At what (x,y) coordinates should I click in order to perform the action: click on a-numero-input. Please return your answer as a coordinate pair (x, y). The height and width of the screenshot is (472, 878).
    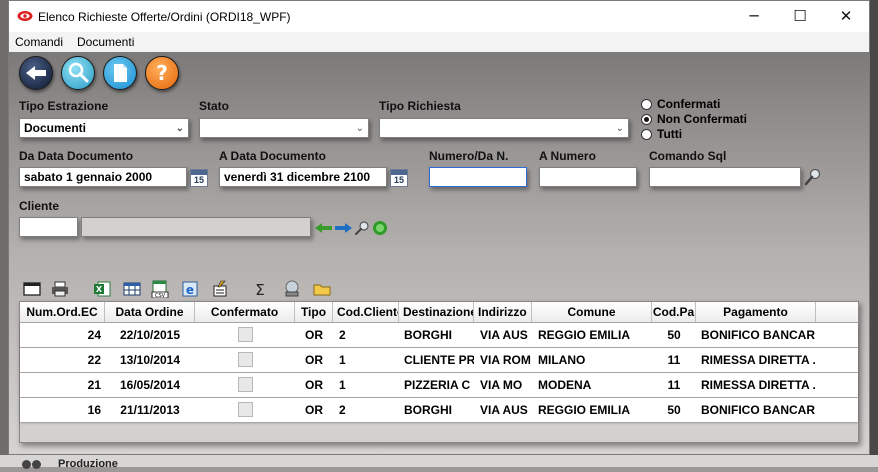
    Looking at the image, I should click on (588, 177).